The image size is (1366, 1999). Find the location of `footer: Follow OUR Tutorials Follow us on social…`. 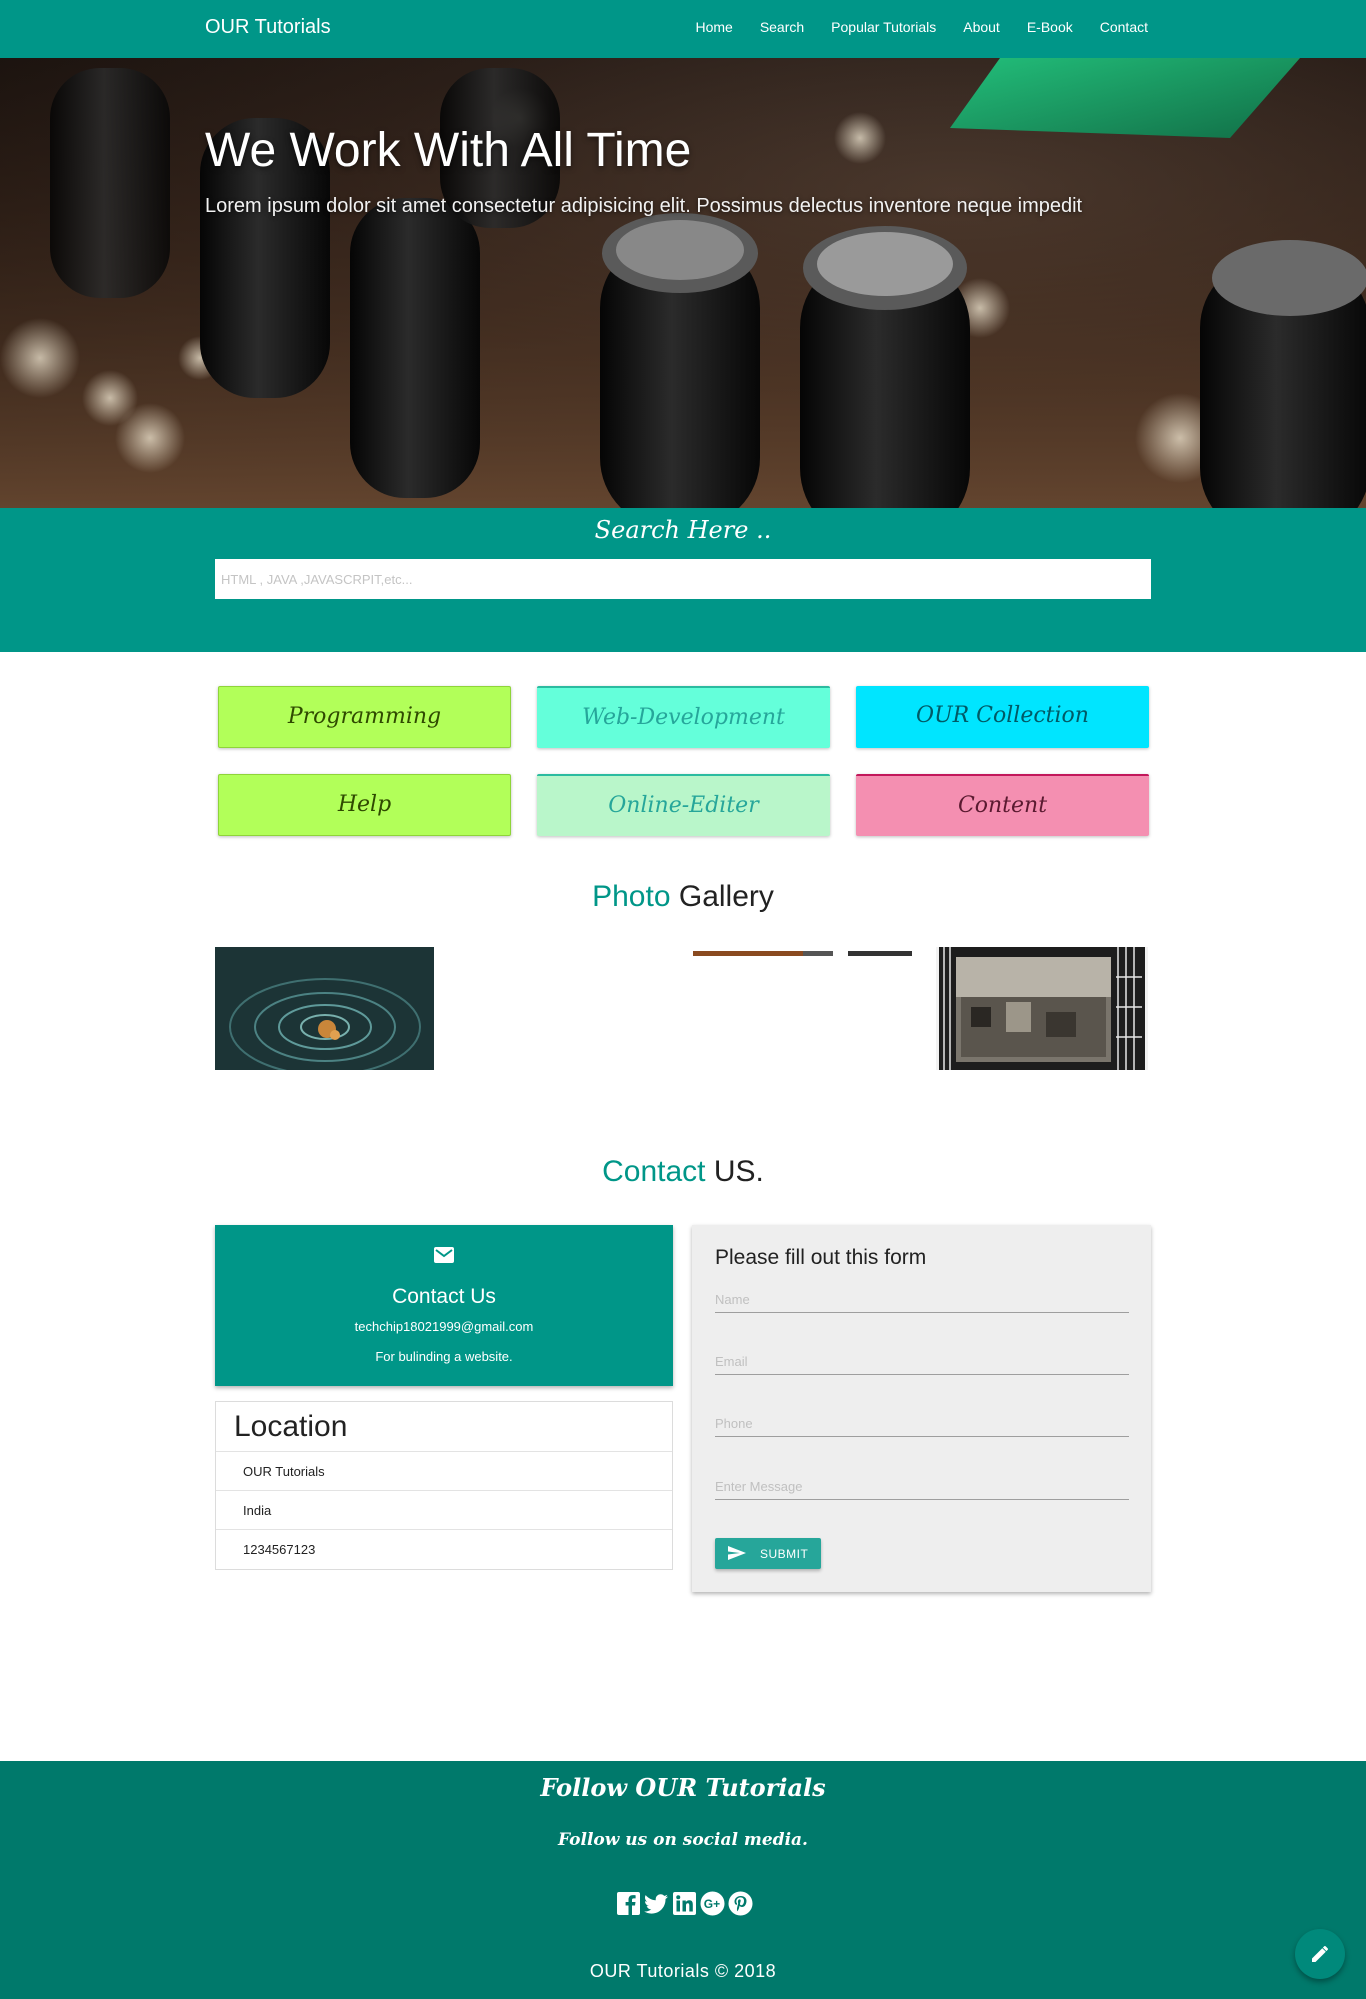

footer: Follow OUR Tutorials Follow us on social… is located at coordinates (683, 1880).